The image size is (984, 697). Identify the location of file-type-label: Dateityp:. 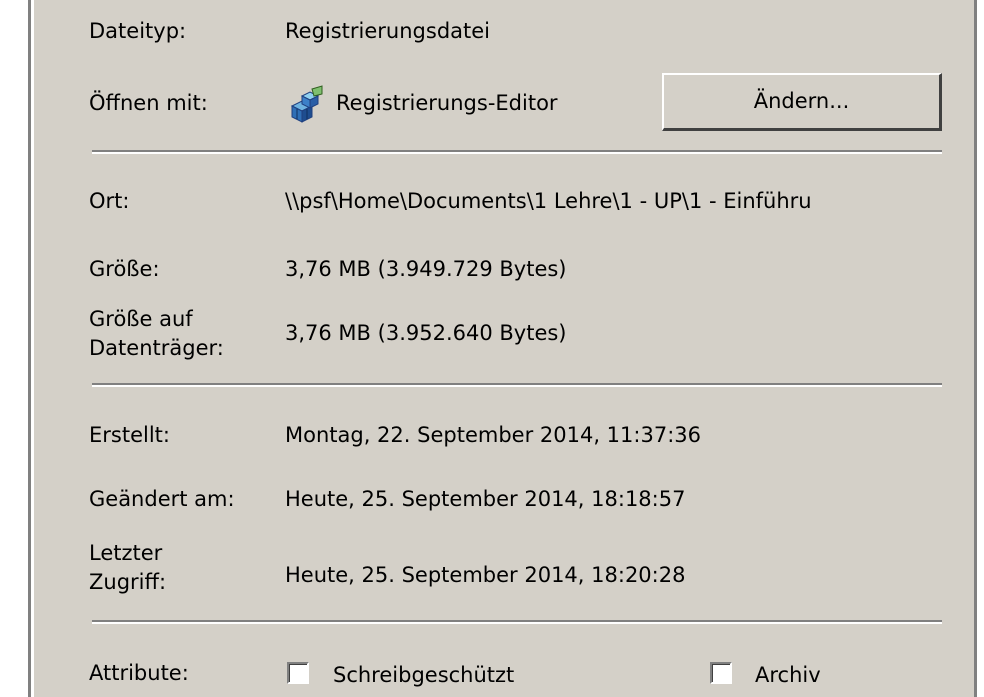
(138, 31).